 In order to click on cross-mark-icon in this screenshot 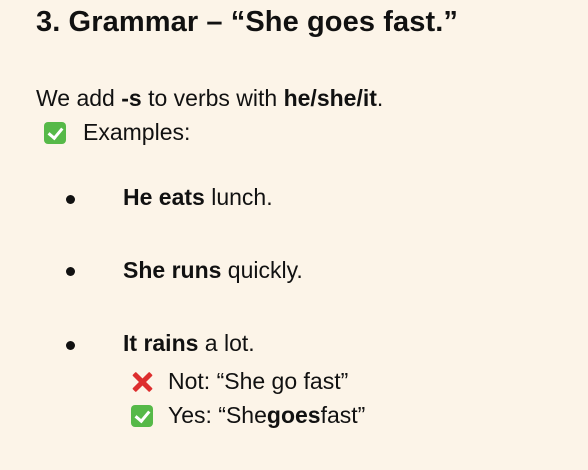, I will do `click(142, 382)`.